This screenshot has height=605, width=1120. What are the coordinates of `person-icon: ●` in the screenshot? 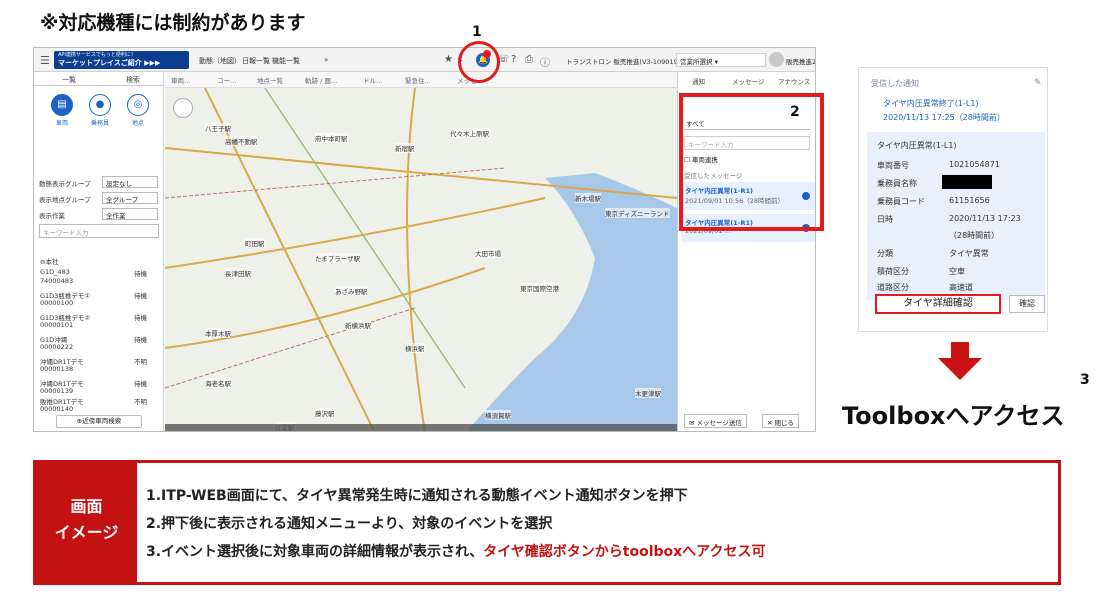 It's located at (100, 105).